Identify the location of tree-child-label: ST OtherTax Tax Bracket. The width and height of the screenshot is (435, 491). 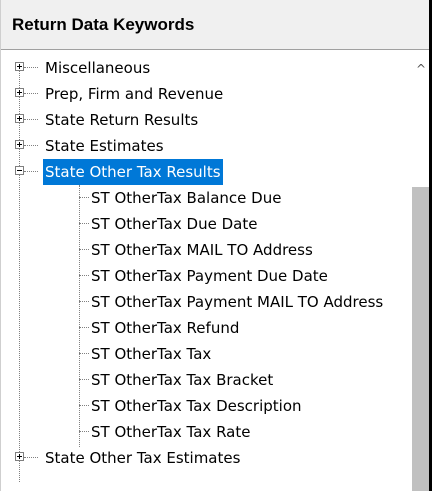
(182, 380).